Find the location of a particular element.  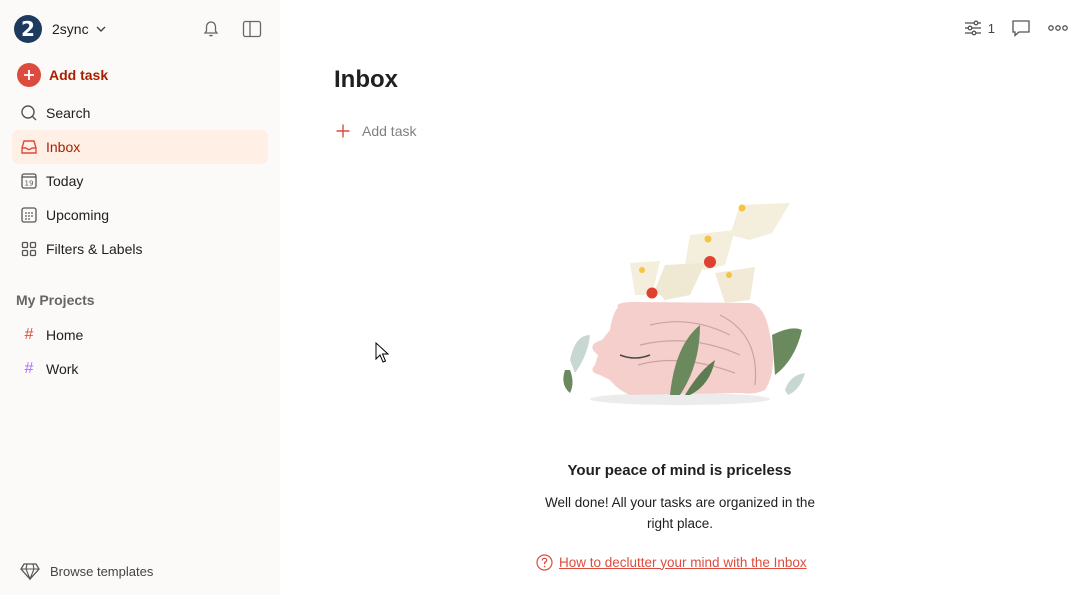

project-item-work: # Work is located at coordinates (140, 369).